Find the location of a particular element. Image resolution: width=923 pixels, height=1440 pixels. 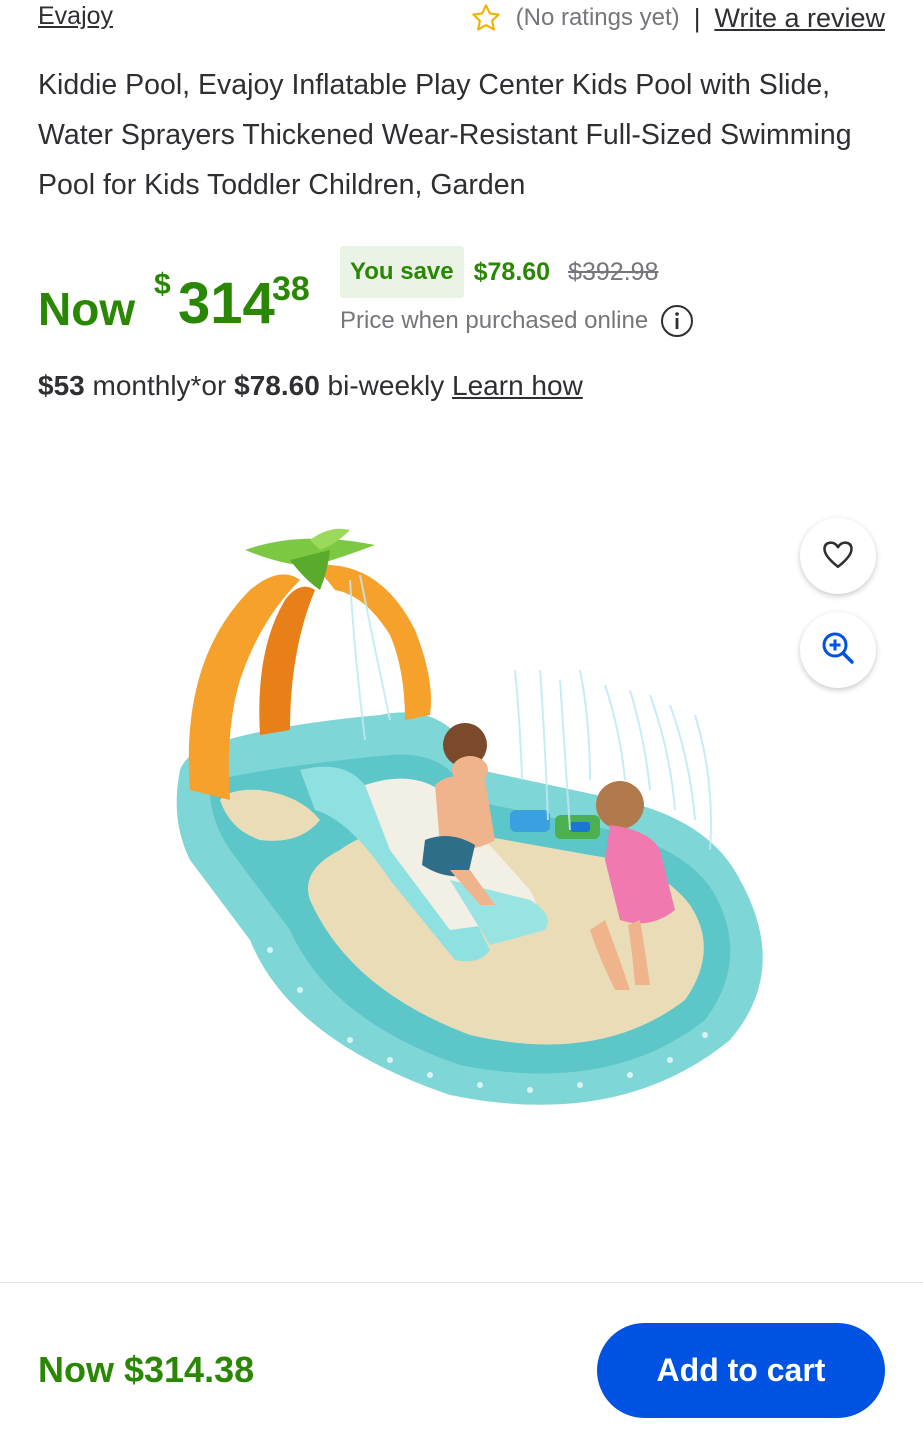

zoom-button is located at coordinates (838, 650).